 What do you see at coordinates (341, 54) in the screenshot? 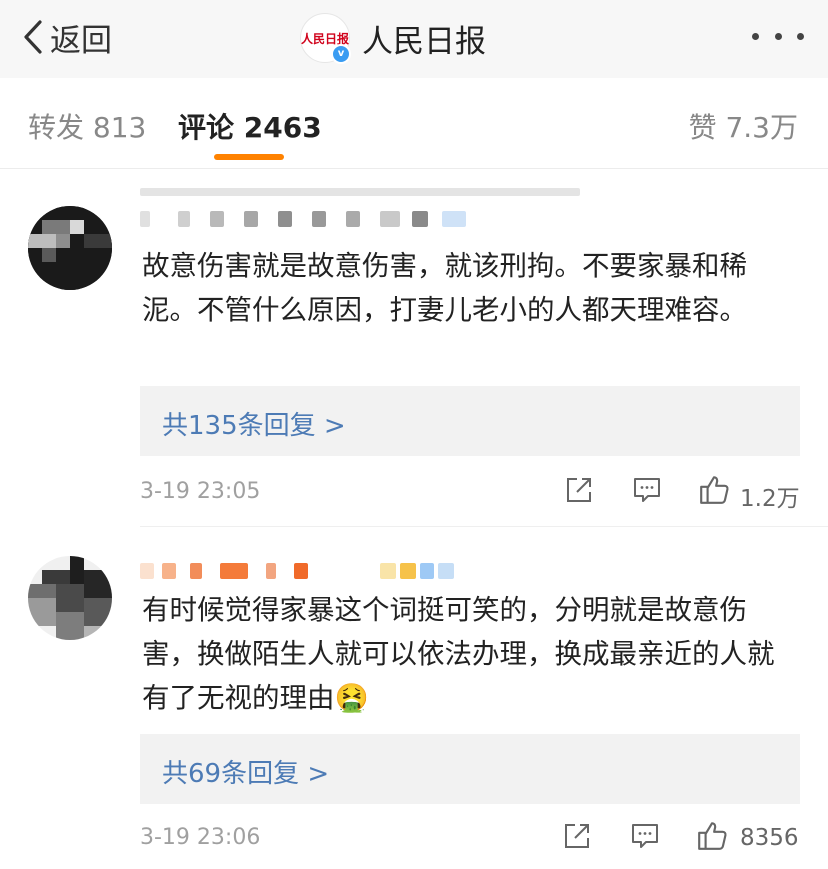
I see `verified-badge-icon: v` at bounding box center [341, 54].